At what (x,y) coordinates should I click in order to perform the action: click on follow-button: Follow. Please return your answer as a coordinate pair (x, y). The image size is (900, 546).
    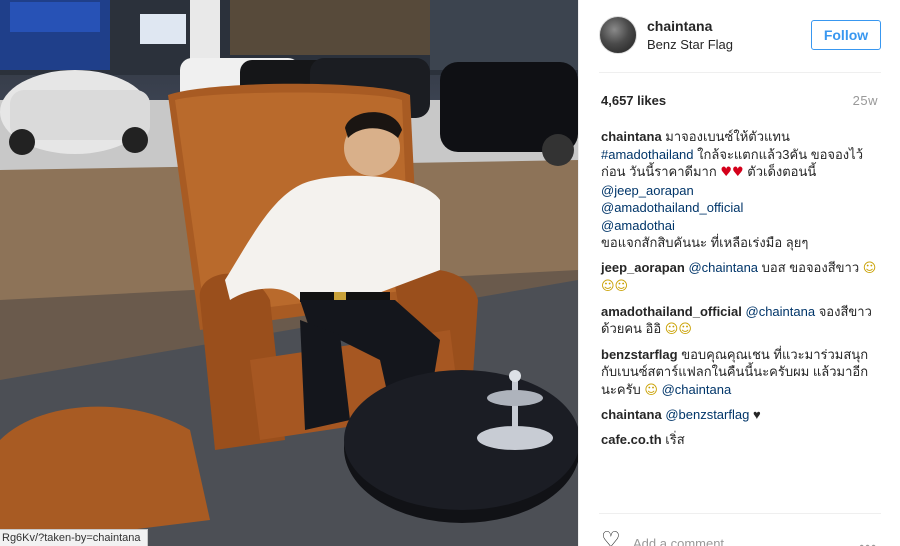
    Looking at the image, I should click on (846, 35).